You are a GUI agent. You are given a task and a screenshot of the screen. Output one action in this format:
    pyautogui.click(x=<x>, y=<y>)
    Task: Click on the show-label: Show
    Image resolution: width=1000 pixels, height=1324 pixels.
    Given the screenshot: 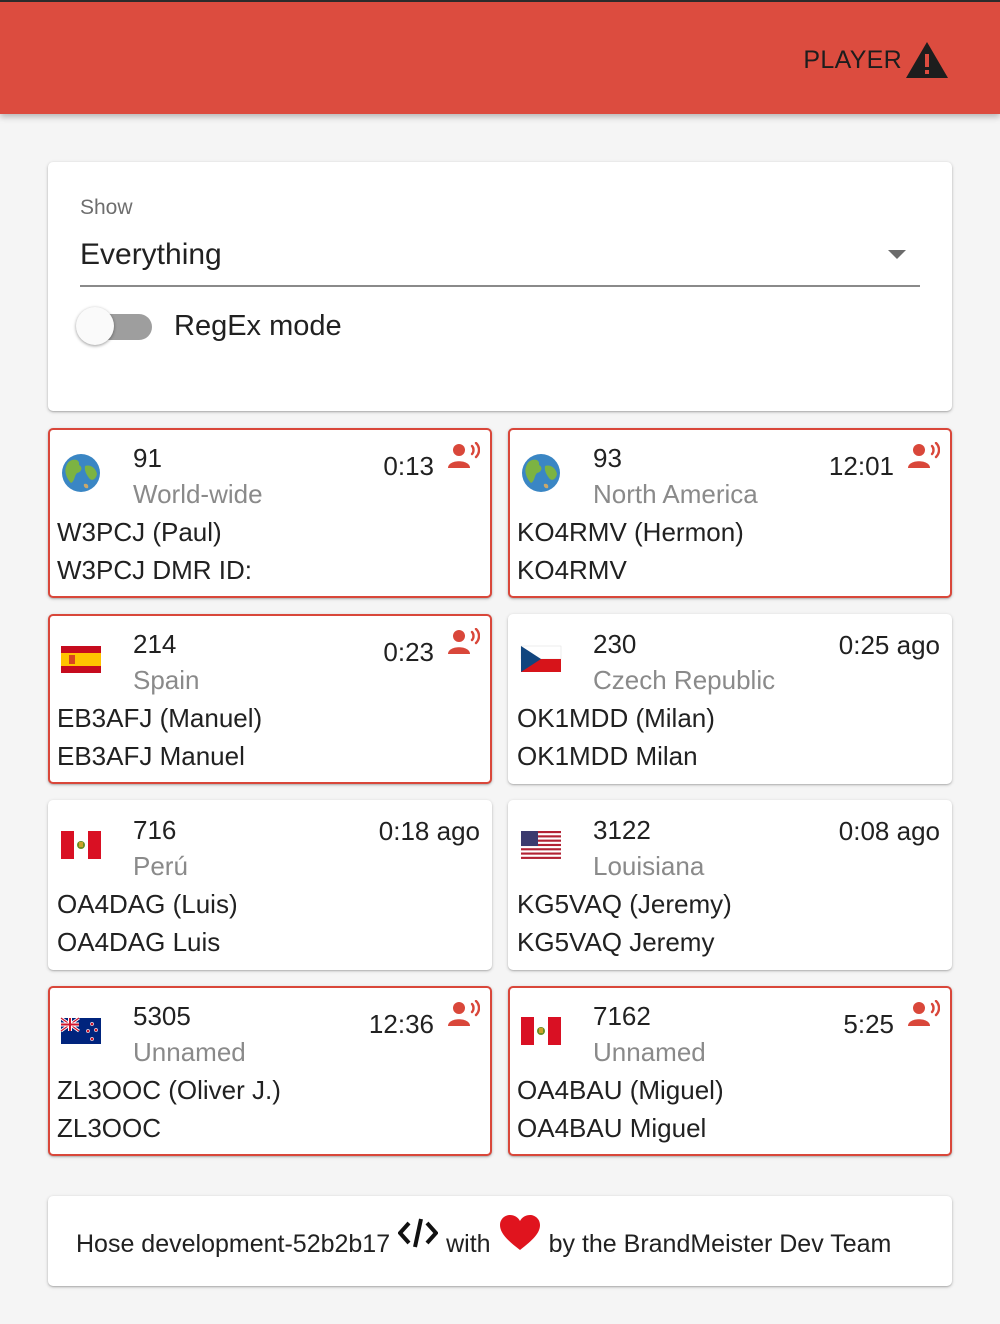 What is the action you would take?
    pyautogui.click(x=106, y=207)
    